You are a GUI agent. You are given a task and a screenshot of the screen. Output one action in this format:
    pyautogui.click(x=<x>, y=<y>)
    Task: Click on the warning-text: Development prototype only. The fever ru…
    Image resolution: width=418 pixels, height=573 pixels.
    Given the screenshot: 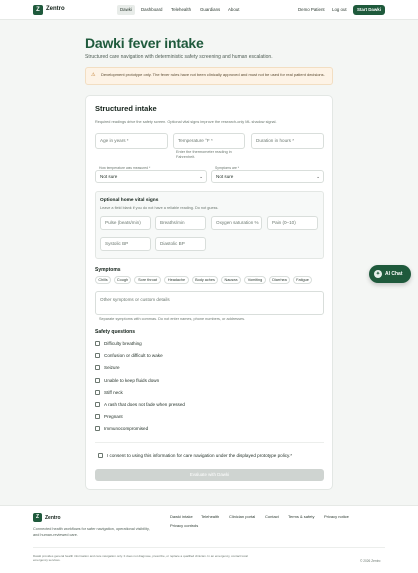 What is the action you would take?
    pyautogui.click(x=213, y=74)
    